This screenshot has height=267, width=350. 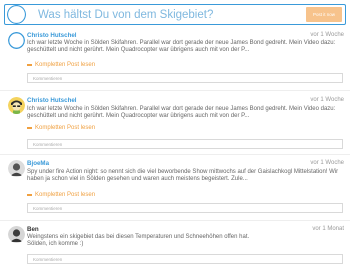 What do you see at coordinates (33, 229) in the screenshot?
I see `post-author: Ben` at bounding box center [33, 229].